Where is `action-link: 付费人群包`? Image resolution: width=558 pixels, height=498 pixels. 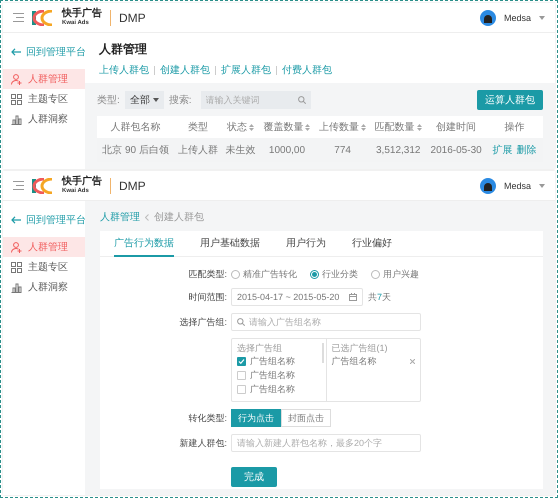 action-link: 付费人群包 is located at coordinates (307, 70).